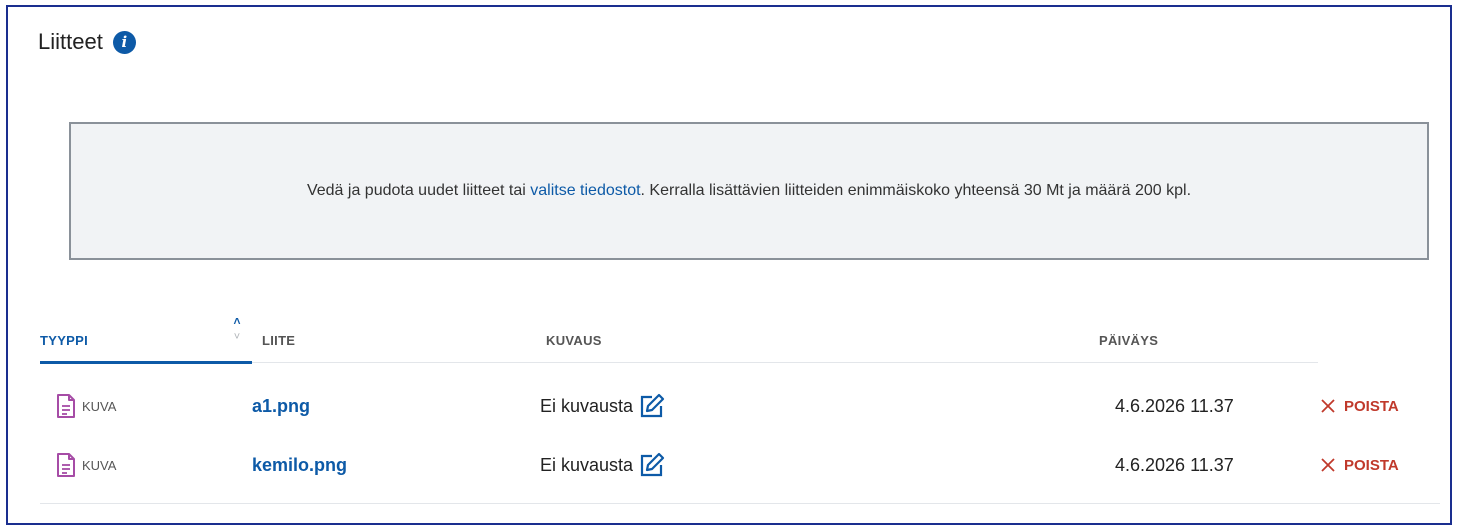  What do you see at coordinates (70, 41) in the screenshot?
I see `section-title: Liitteet` at bounding box center [70, 41].